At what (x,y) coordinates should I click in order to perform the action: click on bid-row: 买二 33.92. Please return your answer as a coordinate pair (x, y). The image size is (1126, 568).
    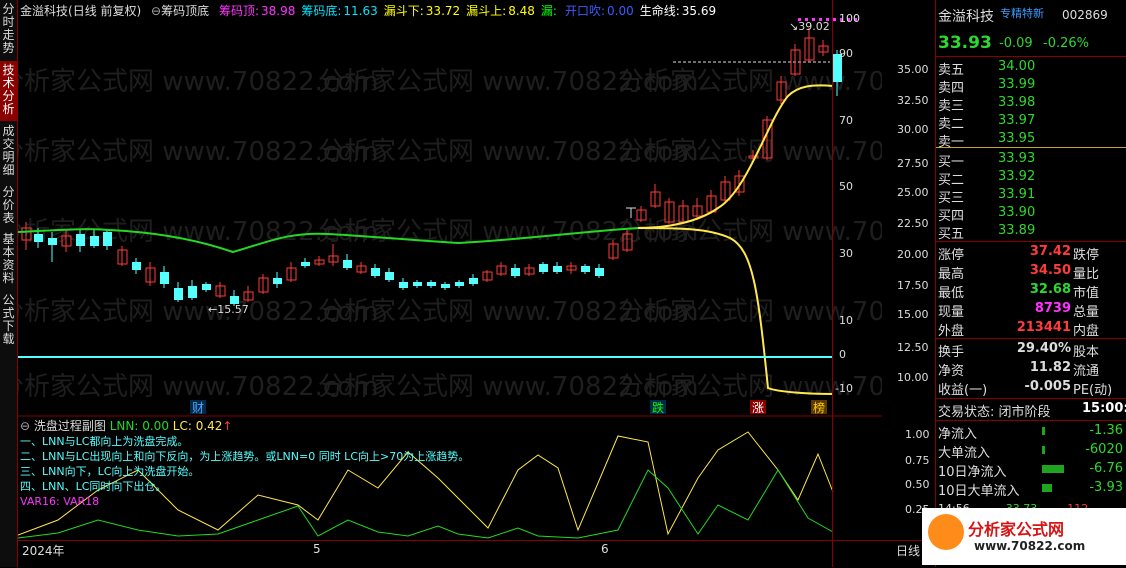
    Looking at the image, I should click on (1030, 178).